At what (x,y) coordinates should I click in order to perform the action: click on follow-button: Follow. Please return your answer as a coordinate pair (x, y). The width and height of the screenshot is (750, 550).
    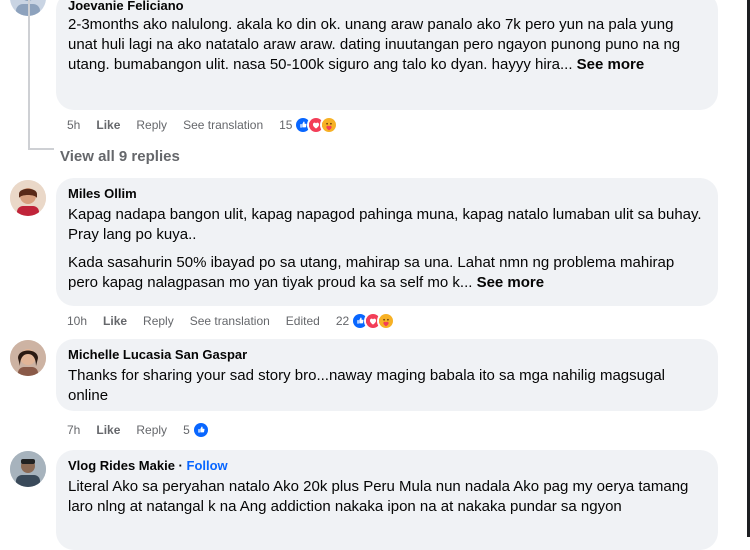
    Looking at the image, I should click on (207, 465).